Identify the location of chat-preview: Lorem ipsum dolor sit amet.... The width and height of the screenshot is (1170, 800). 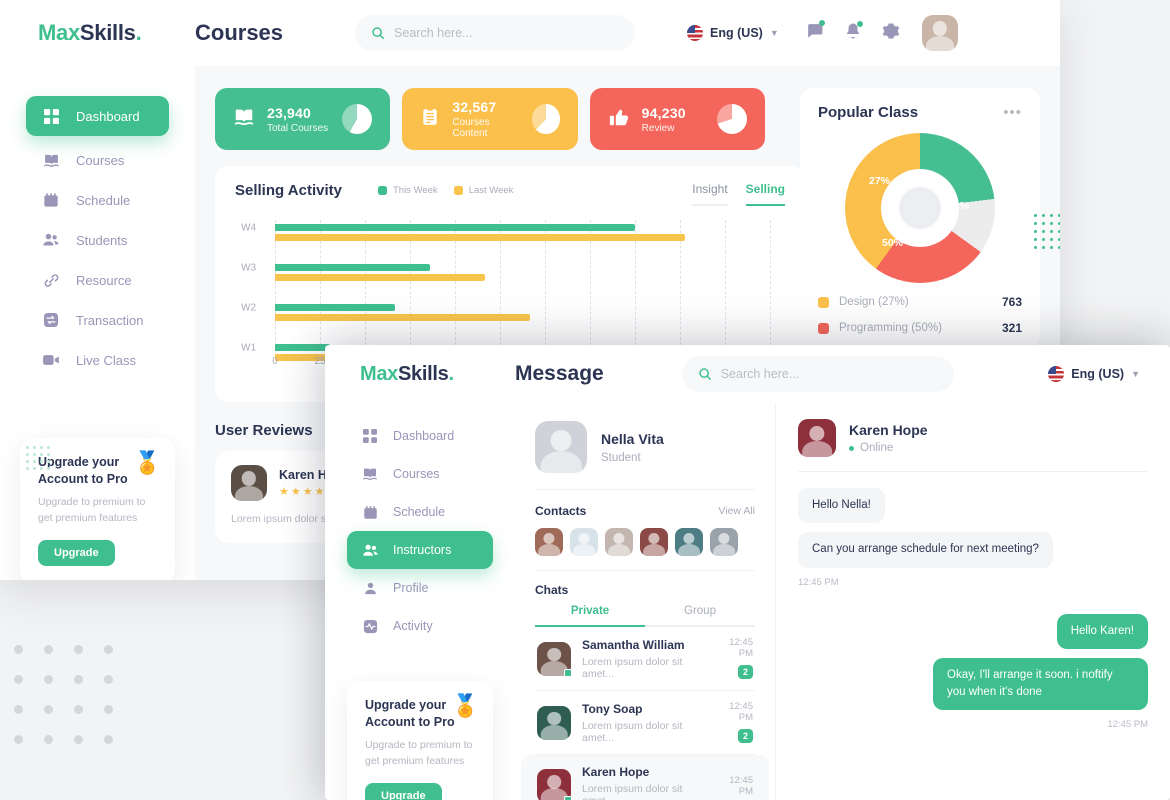
(632, 731).